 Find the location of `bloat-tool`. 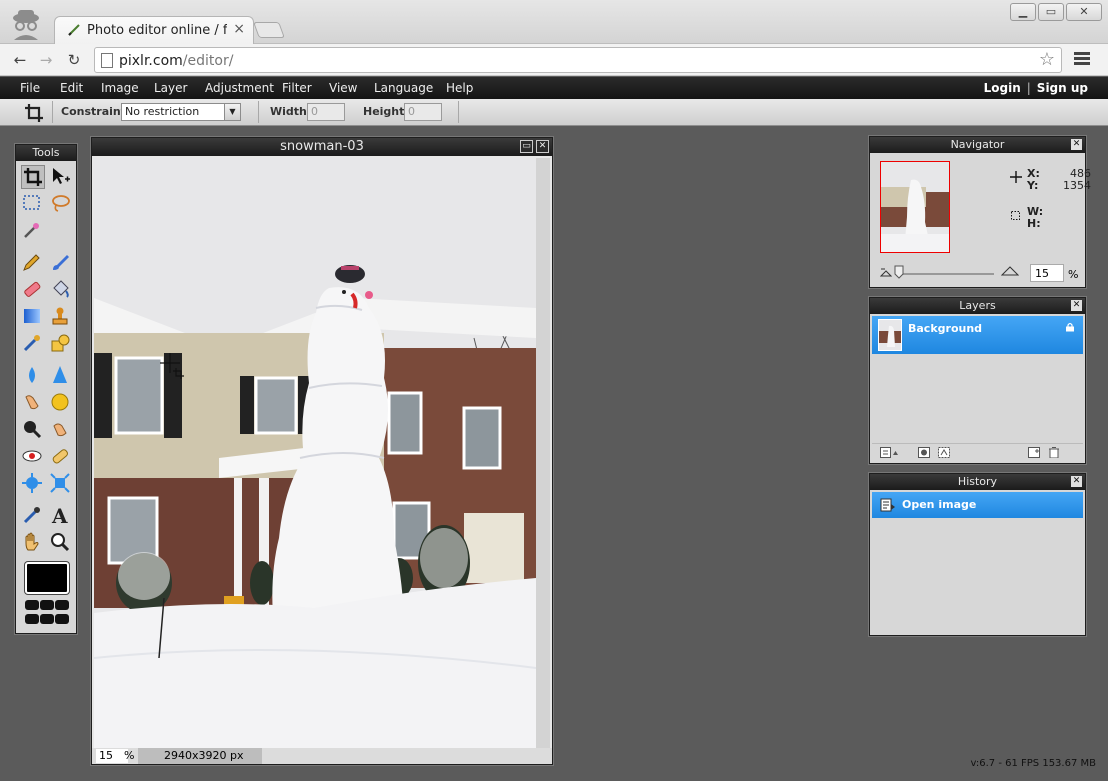

bloat-tool is located at coordinates (33, 484).